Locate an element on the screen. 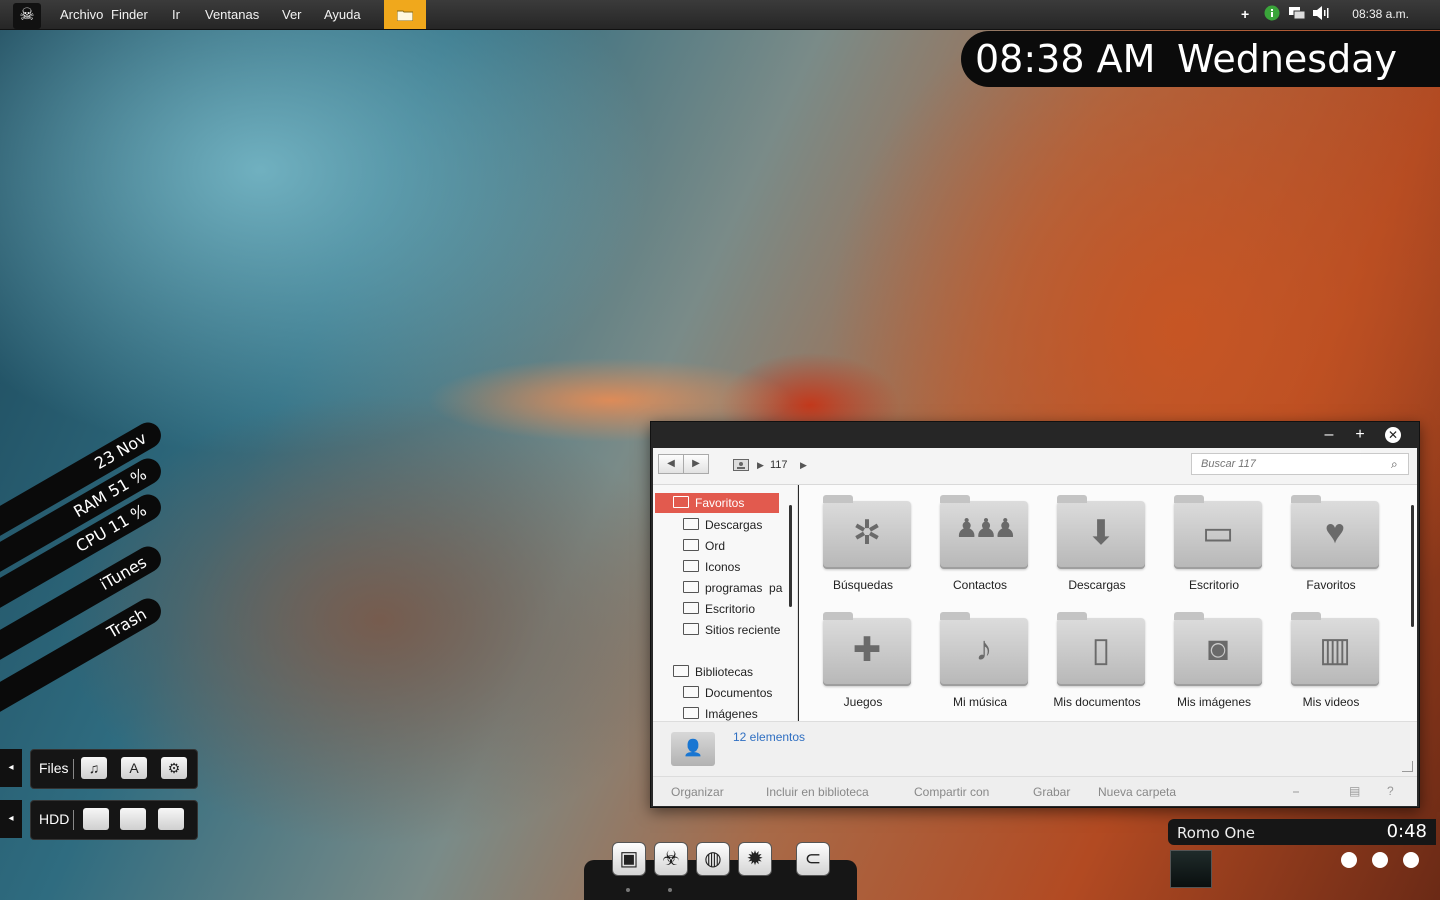 The image size is (1440, 900). menubar-clock: 08:38 a.m. is located at coordinates (1380, 14).